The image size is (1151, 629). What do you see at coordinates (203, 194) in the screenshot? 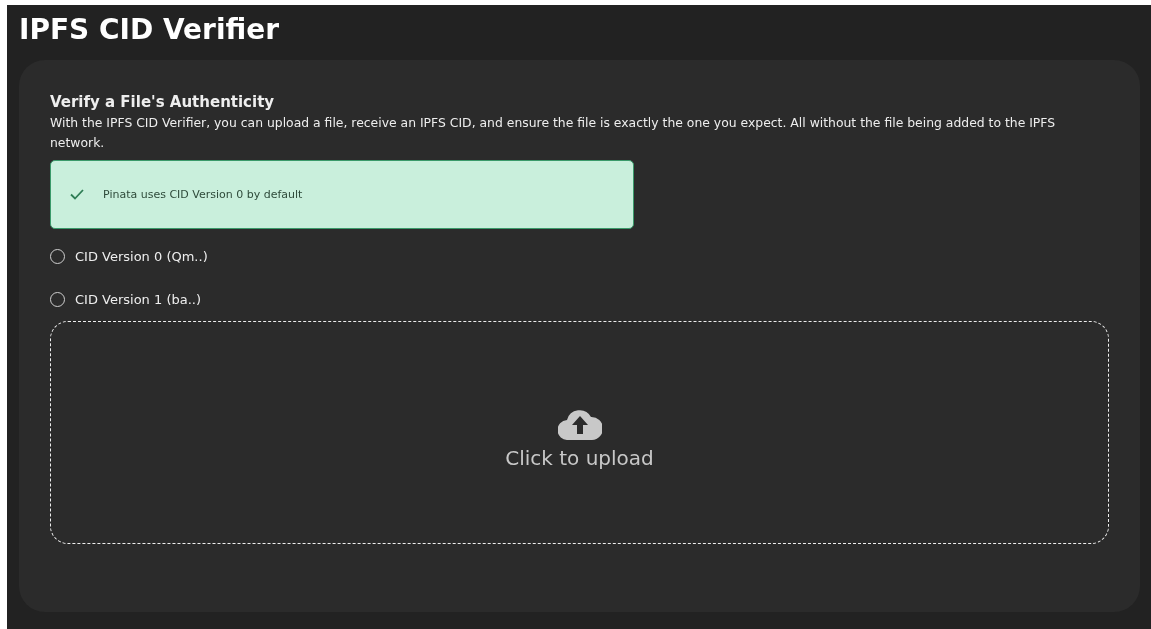
I see `alert-text: Pinata uses CID Version 0 by default` at bounding box center [203, 194].